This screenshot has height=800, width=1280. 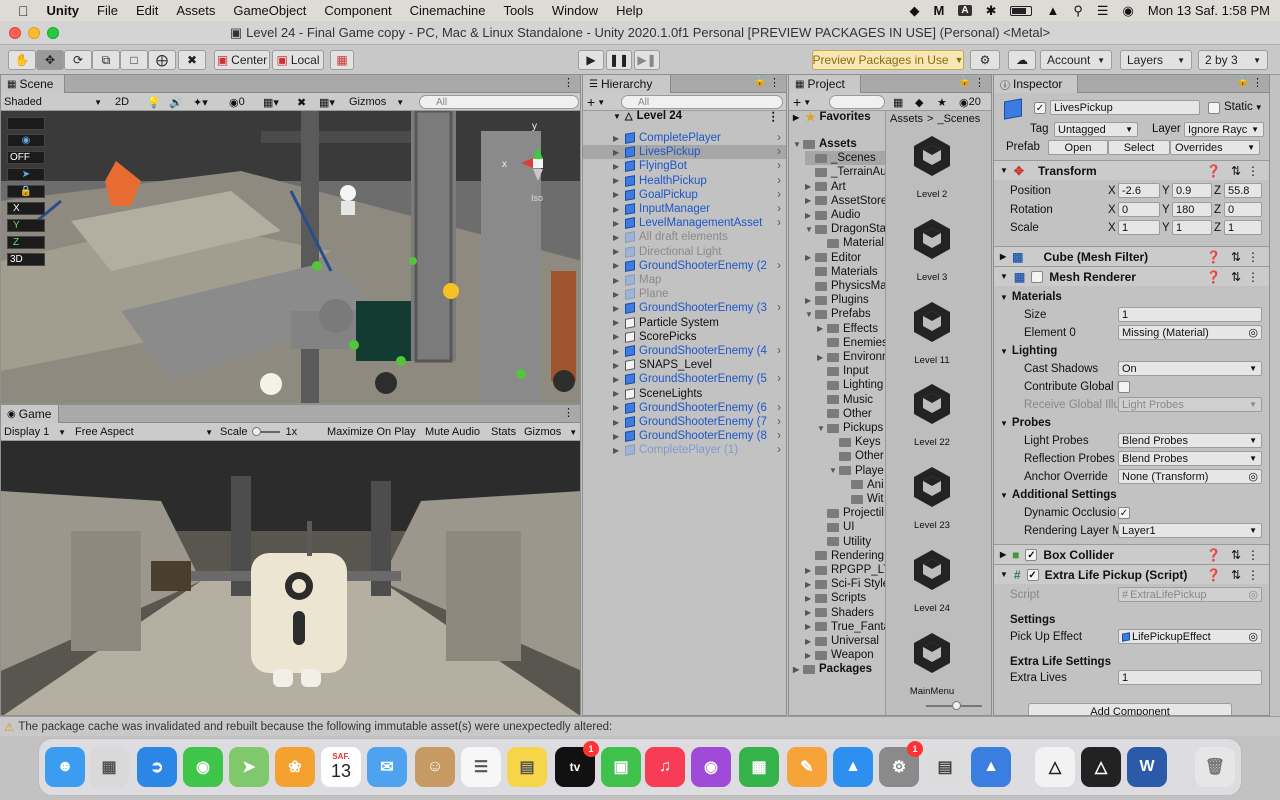 I want to click on stats-toggle: Stats, so click(x=503, y=432).